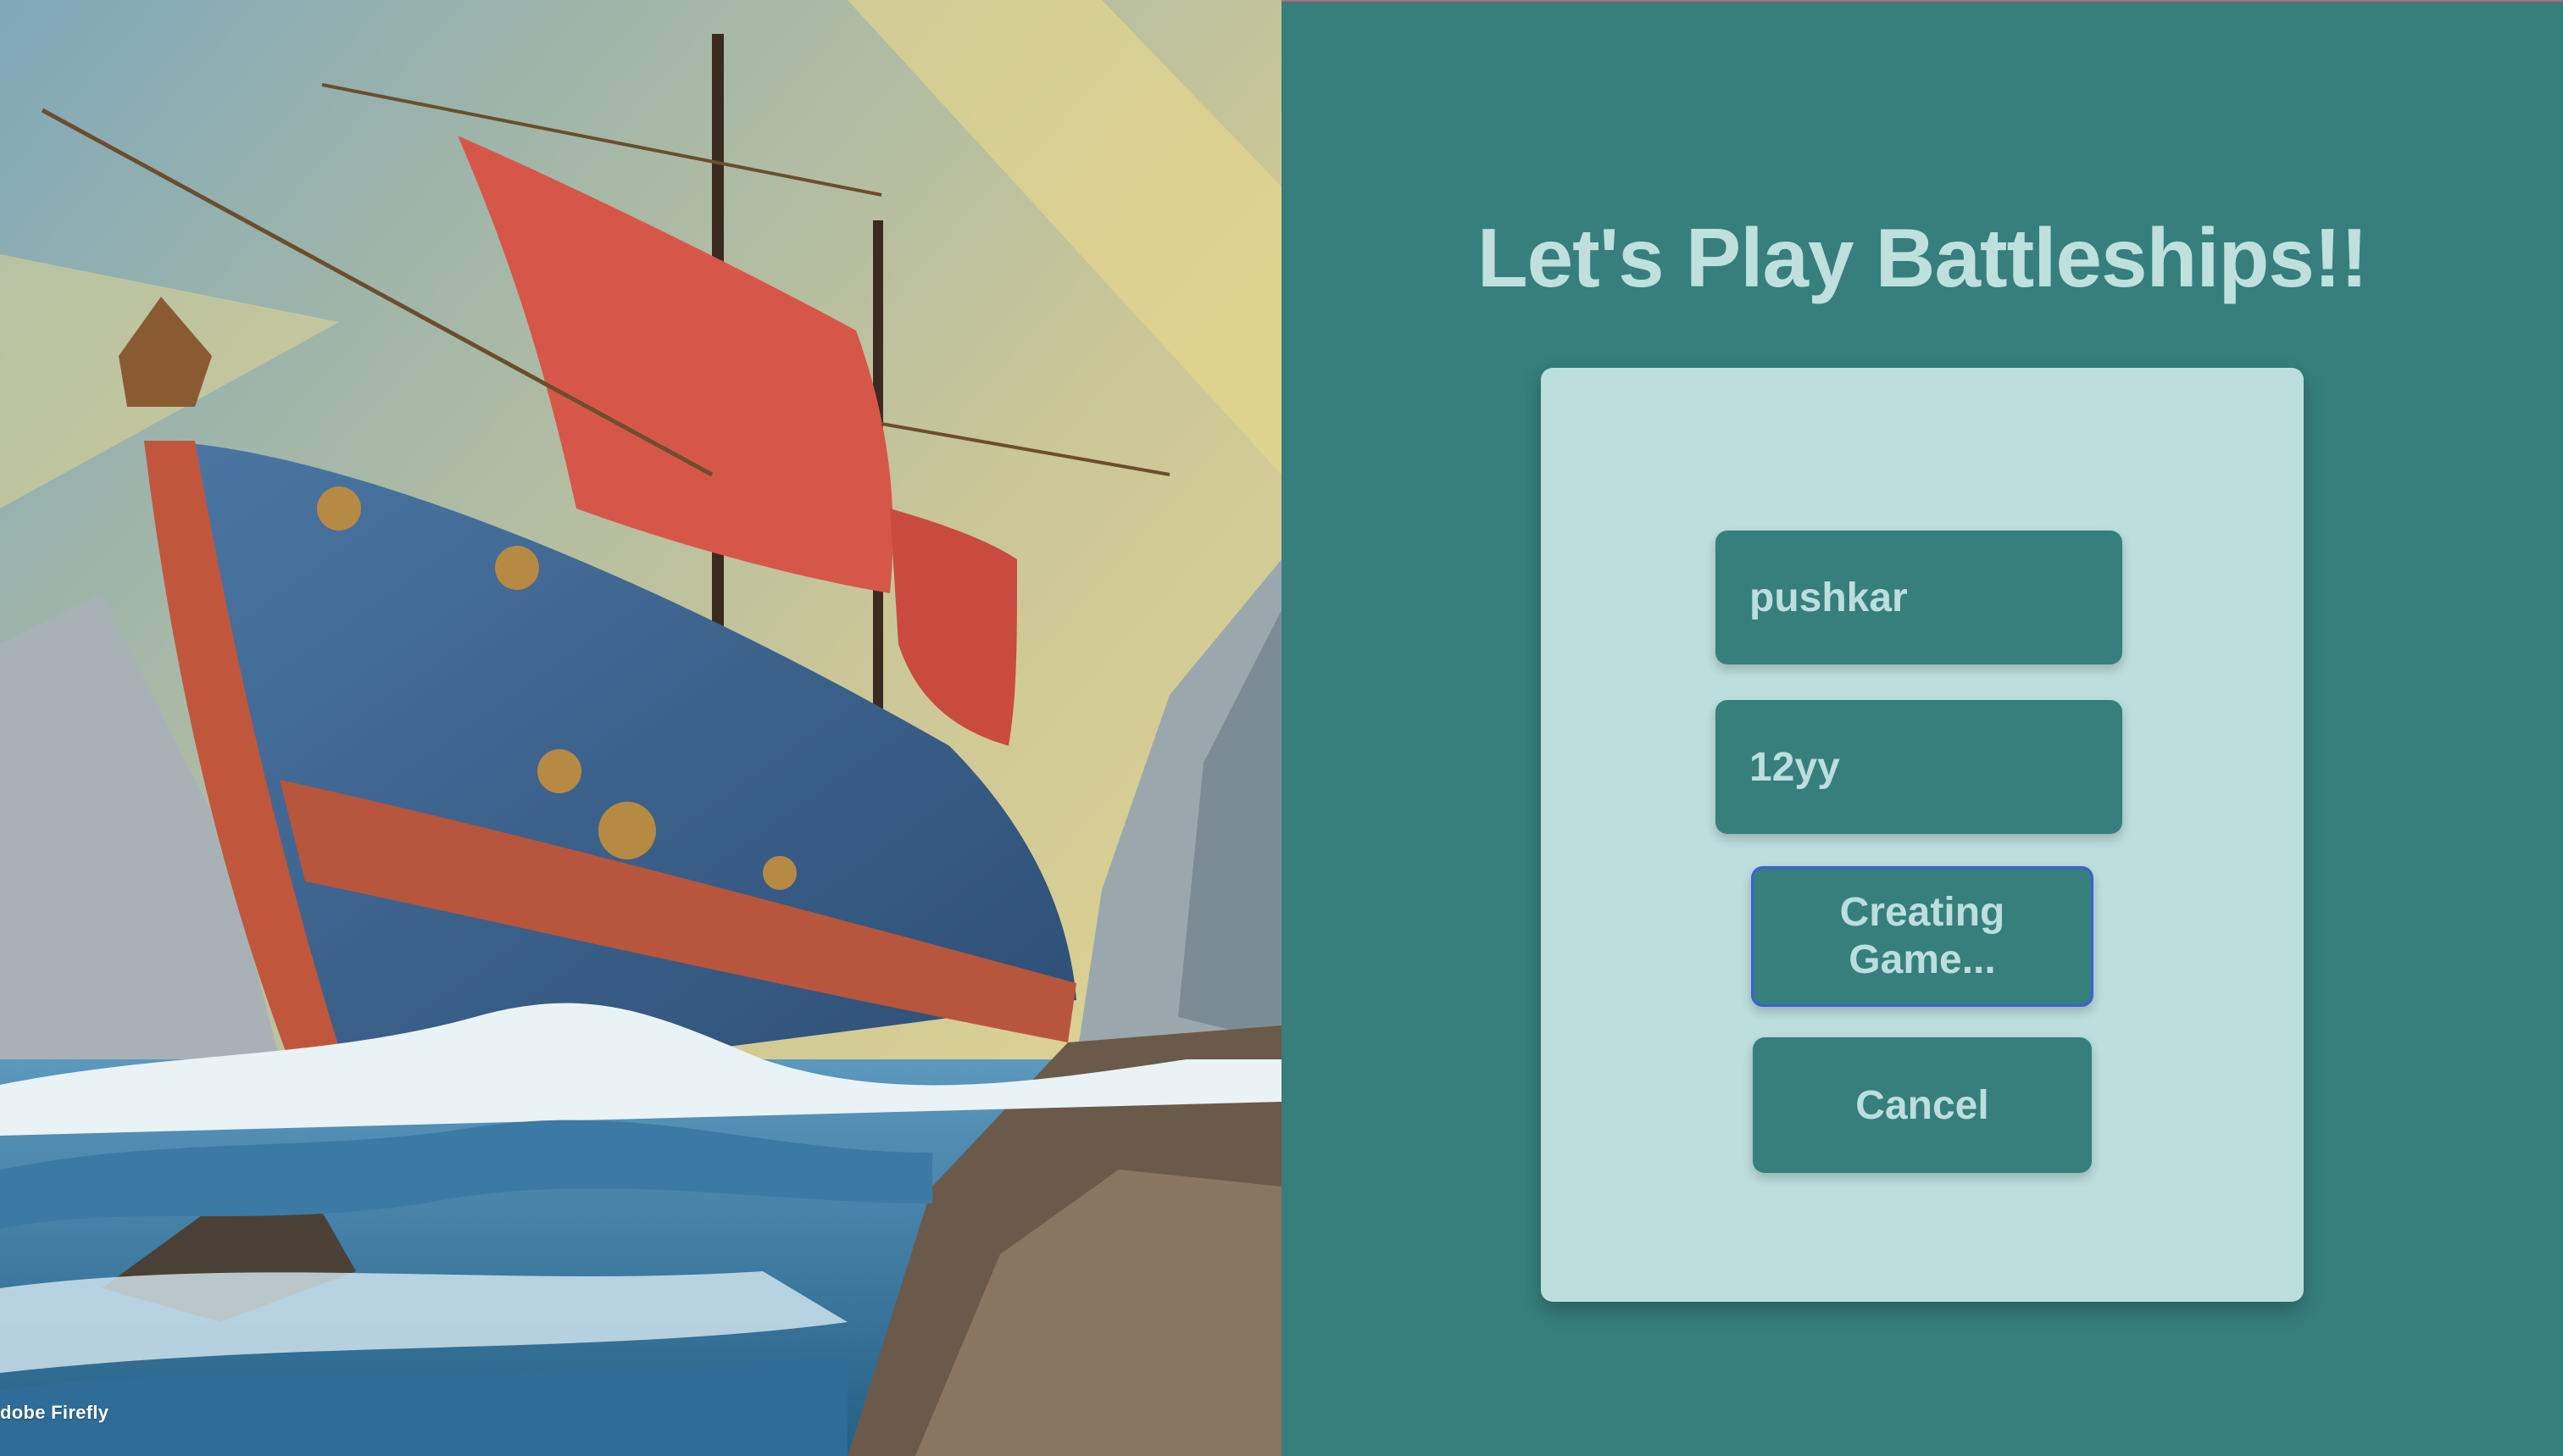 The image size is (2563, 1456). Describe the element at coordinates (54, 1412) in the screenshot. I see `firefly-watermark: dobe Firefly` at that location.